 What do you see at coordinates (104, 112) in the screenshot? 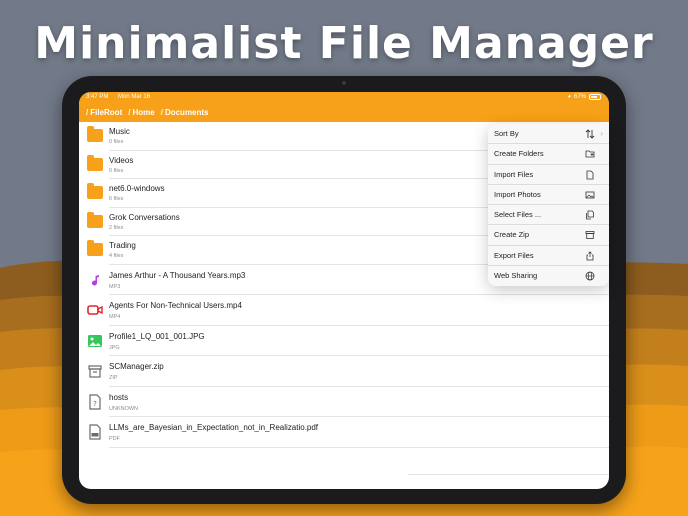
I see `breadcrumb-root: / FileRoot` at bounding box center [104, 112].